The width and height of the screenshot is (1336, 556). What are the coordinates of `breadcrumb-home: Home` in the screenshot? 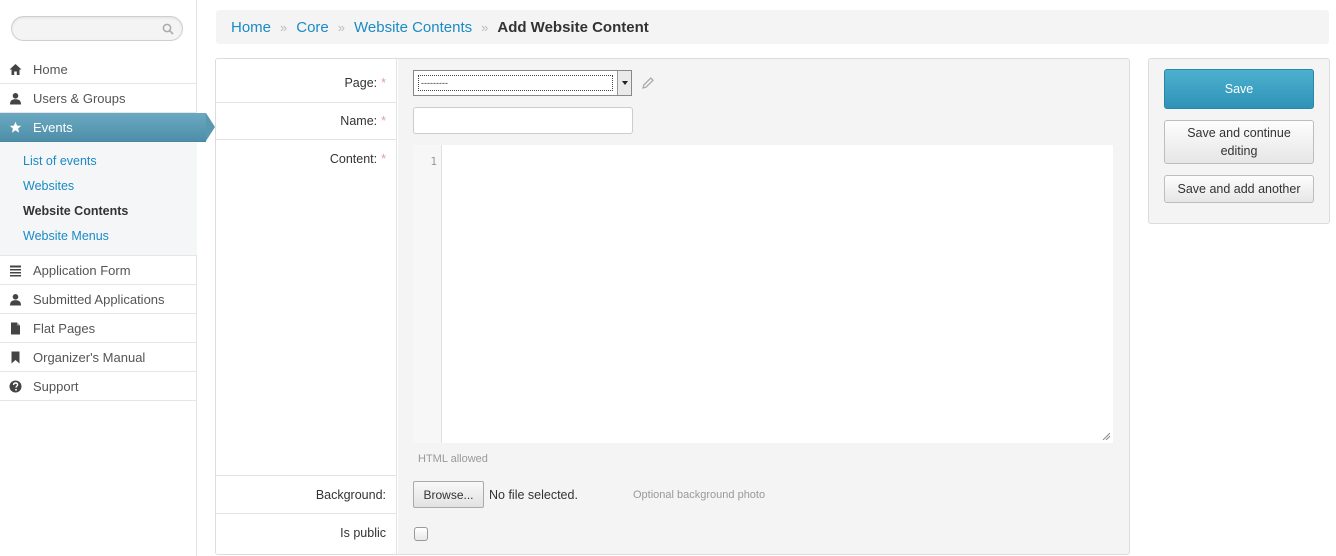 It's located at (251, 27).